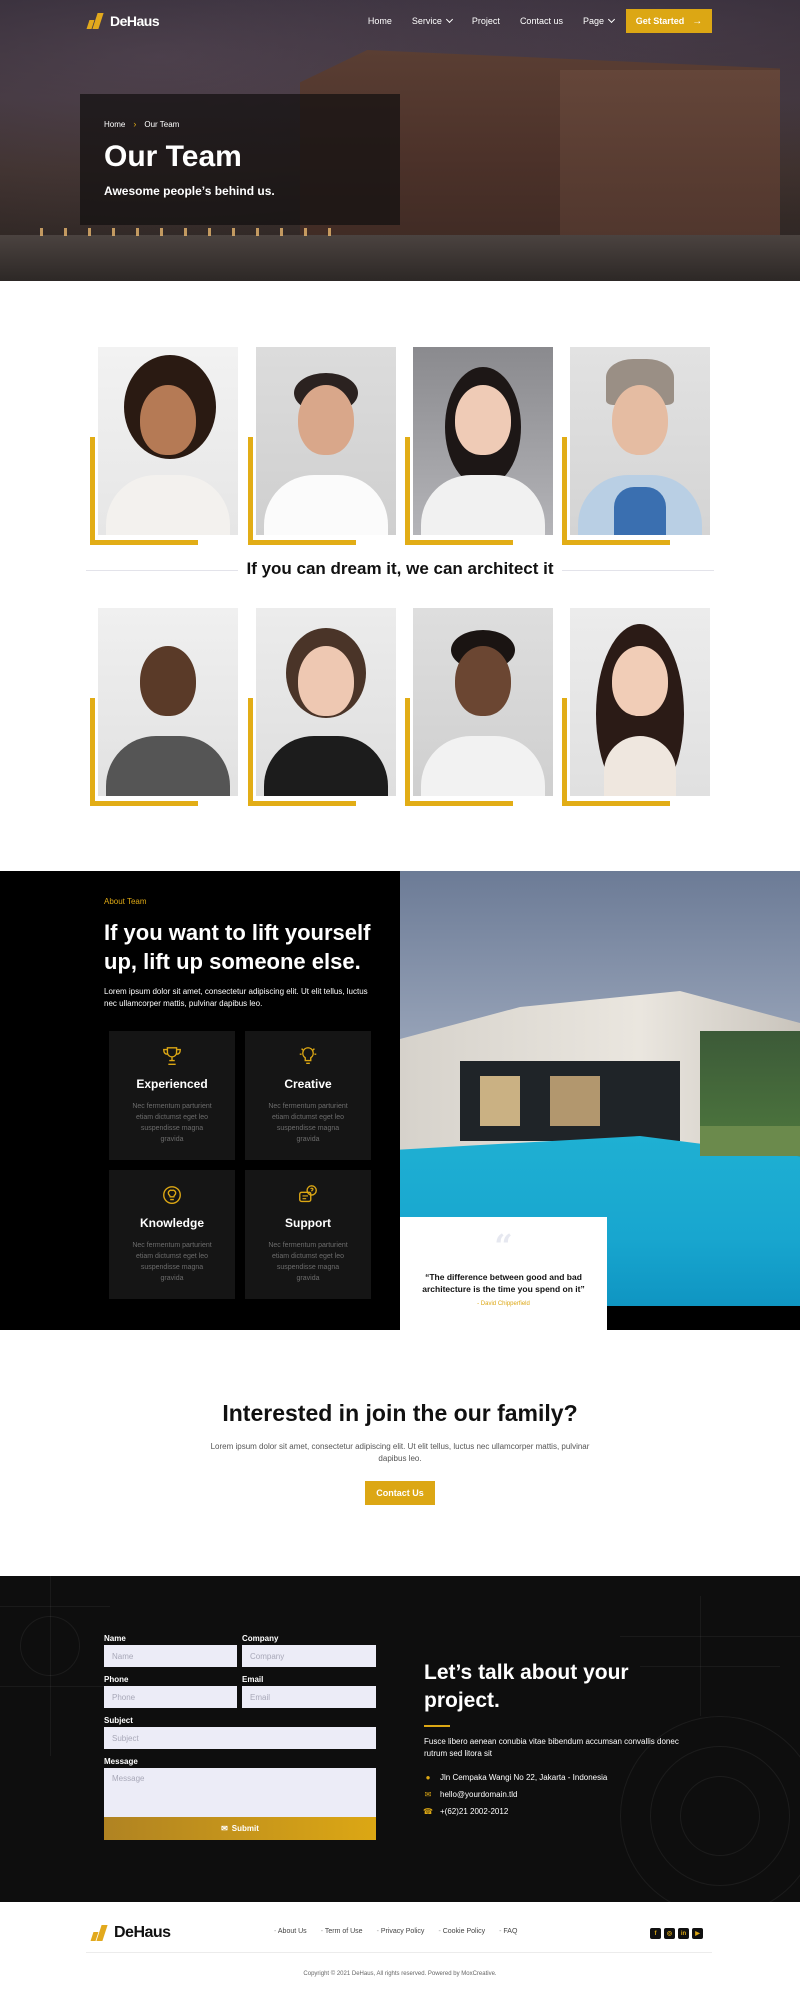 This screenshot has width=800, height=2009. I want to click on chevron-right-icon: ›, so click(135, 124).